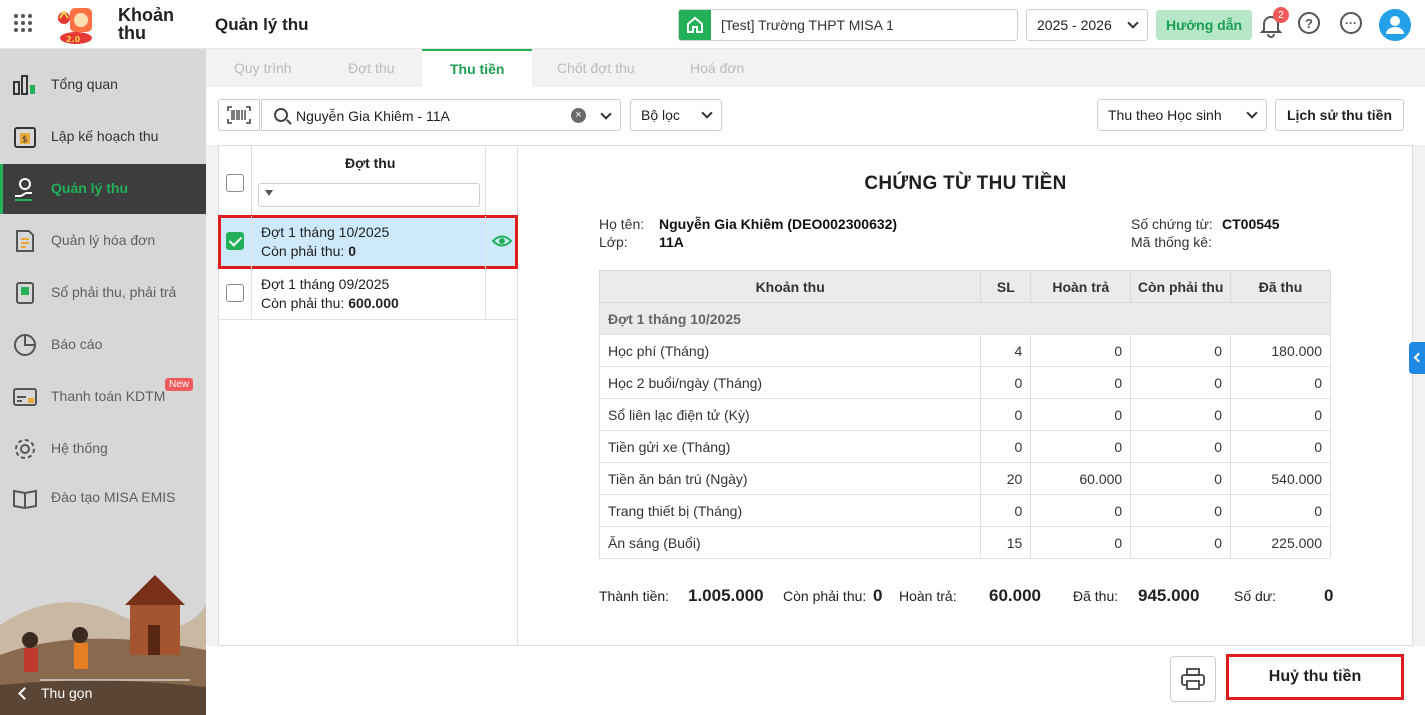 Image resolution: width=1425 pixels, height=715 pixels. What do you see at coordinates (239, 115) in the screenshot?
I see `barcode-scan-button` at bounding box center [239, 115].